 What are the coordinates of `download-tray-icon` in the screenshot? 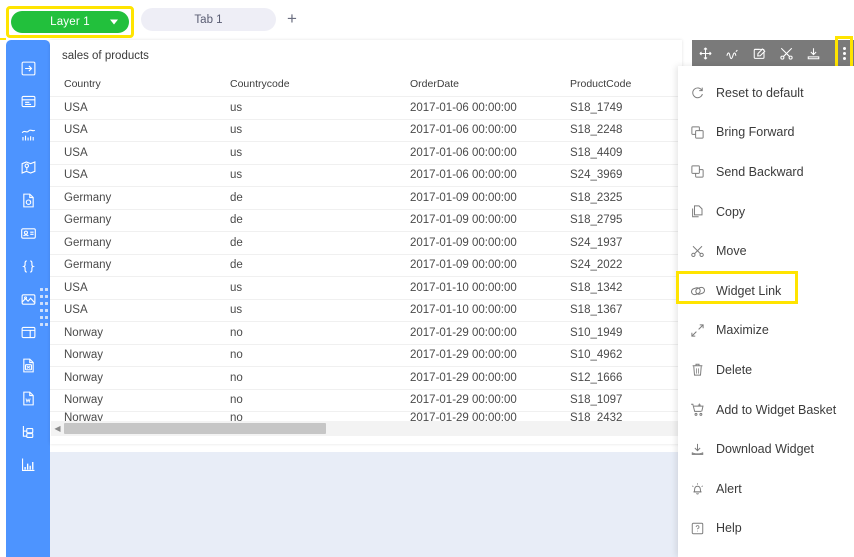 It's located at (703, 449).